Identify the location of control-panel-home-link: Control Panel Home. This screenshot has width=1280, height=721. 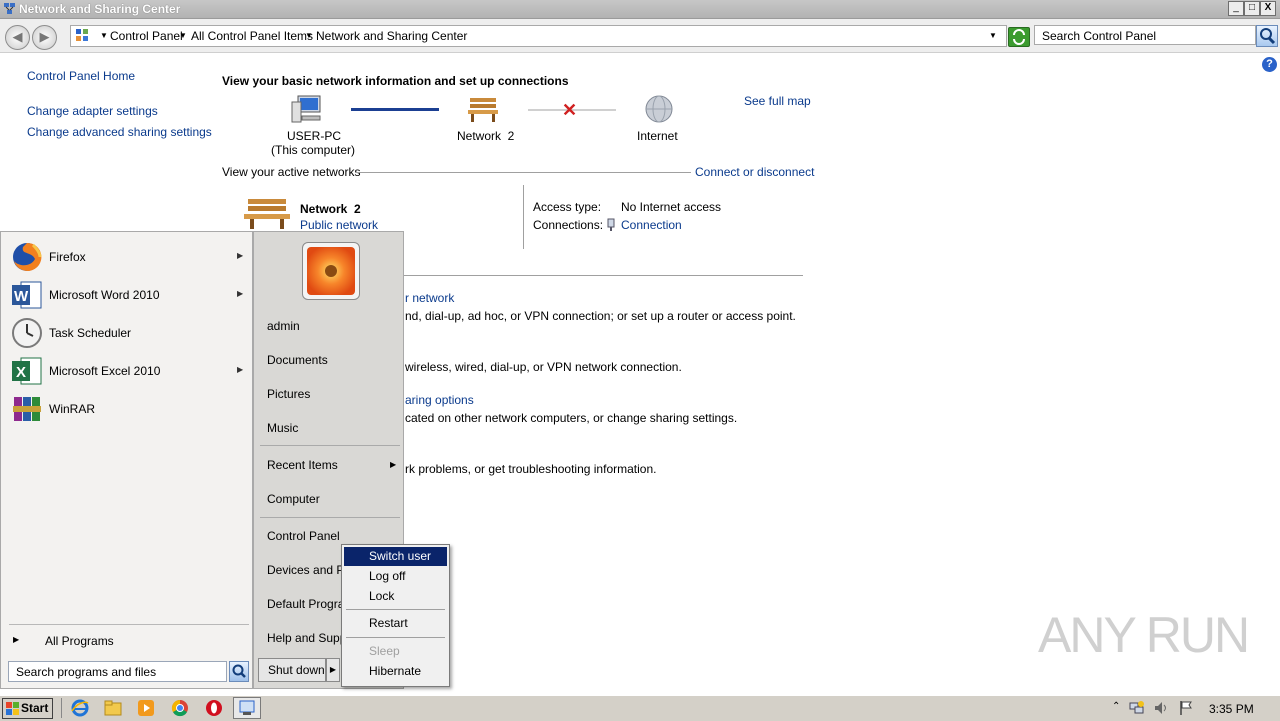
(81, 76).